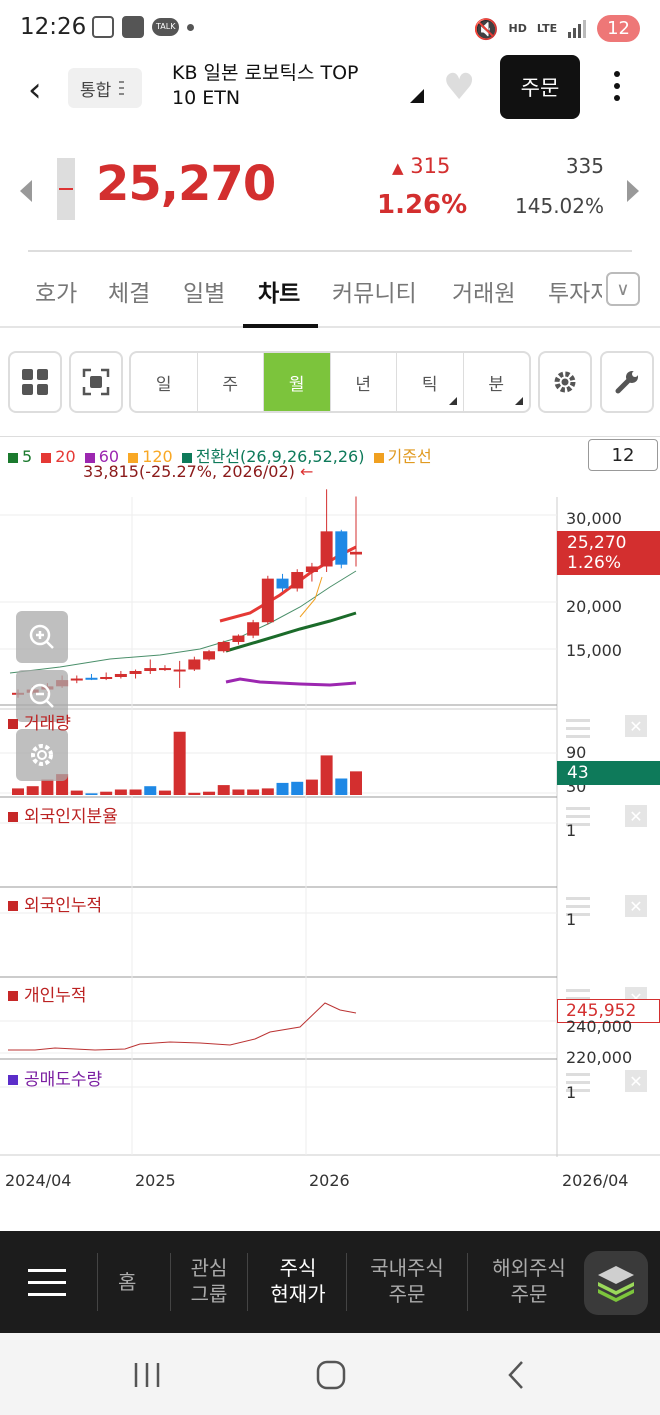 The image size is (660, 1415). I want to click on chart-toolbar: 일 주 월 년 틱 분, so click(330, 383).